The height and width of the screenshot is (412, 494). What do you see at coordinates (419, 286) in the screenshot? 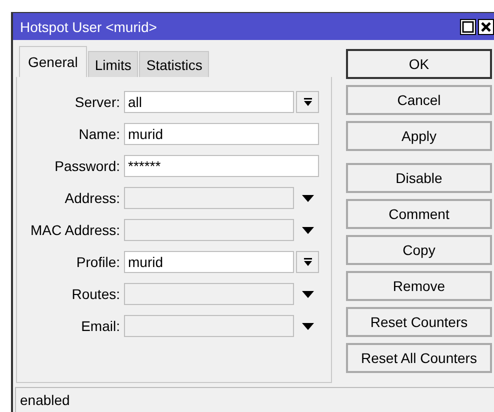
I see `action-button: Remove` at bounding box center [419, 286].